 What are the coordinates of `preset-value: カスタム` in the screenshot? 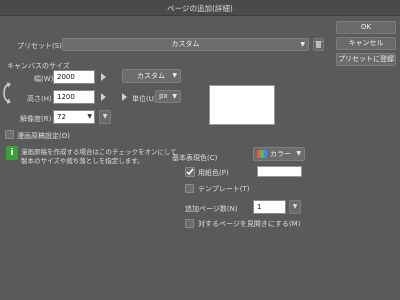 It's located at (185, 44).